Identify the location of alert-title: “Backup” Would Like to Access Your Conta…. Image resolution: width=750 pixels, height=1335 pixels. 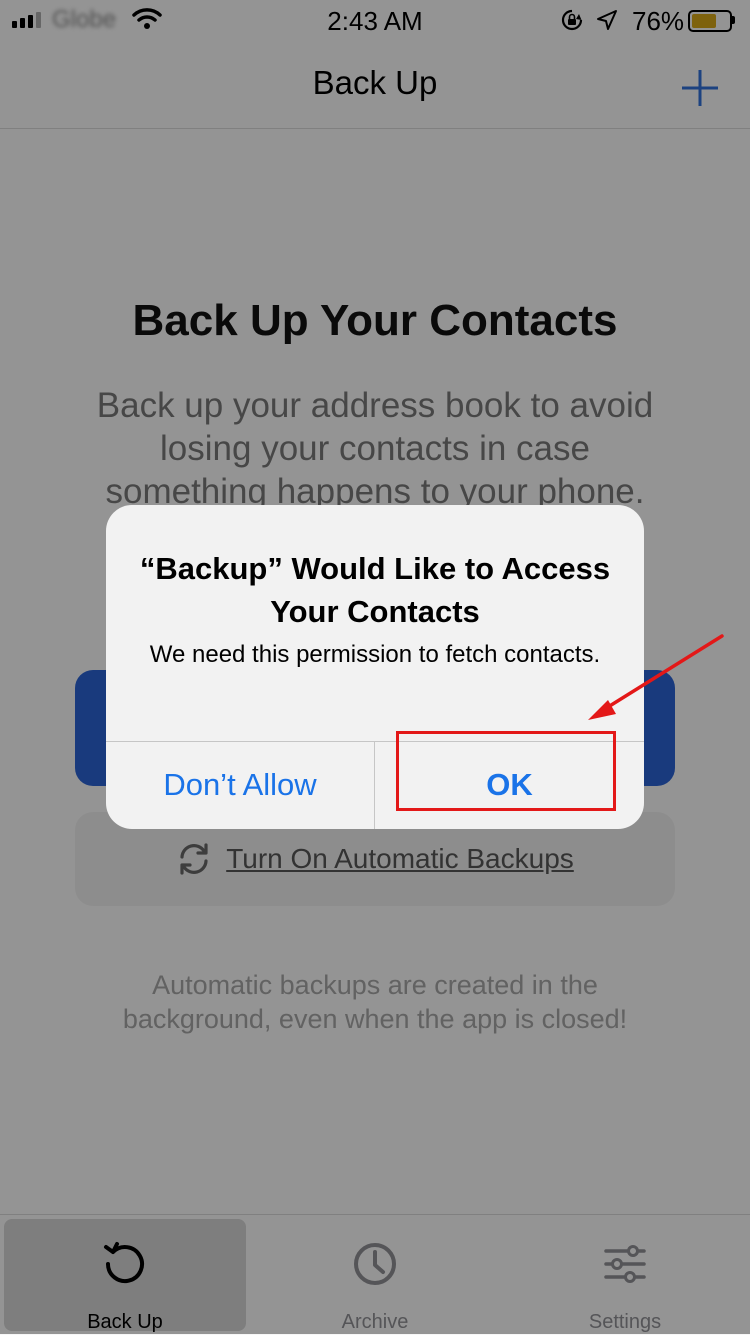
(375, 590).